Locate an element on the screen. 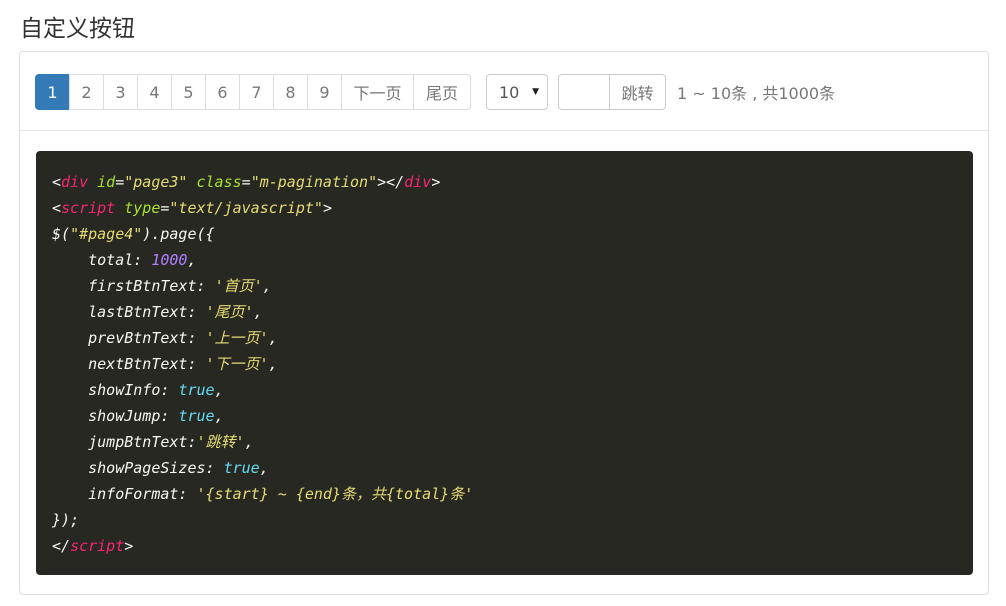  page-size-select: 10 ▼ is located at coordinates (517, 92).